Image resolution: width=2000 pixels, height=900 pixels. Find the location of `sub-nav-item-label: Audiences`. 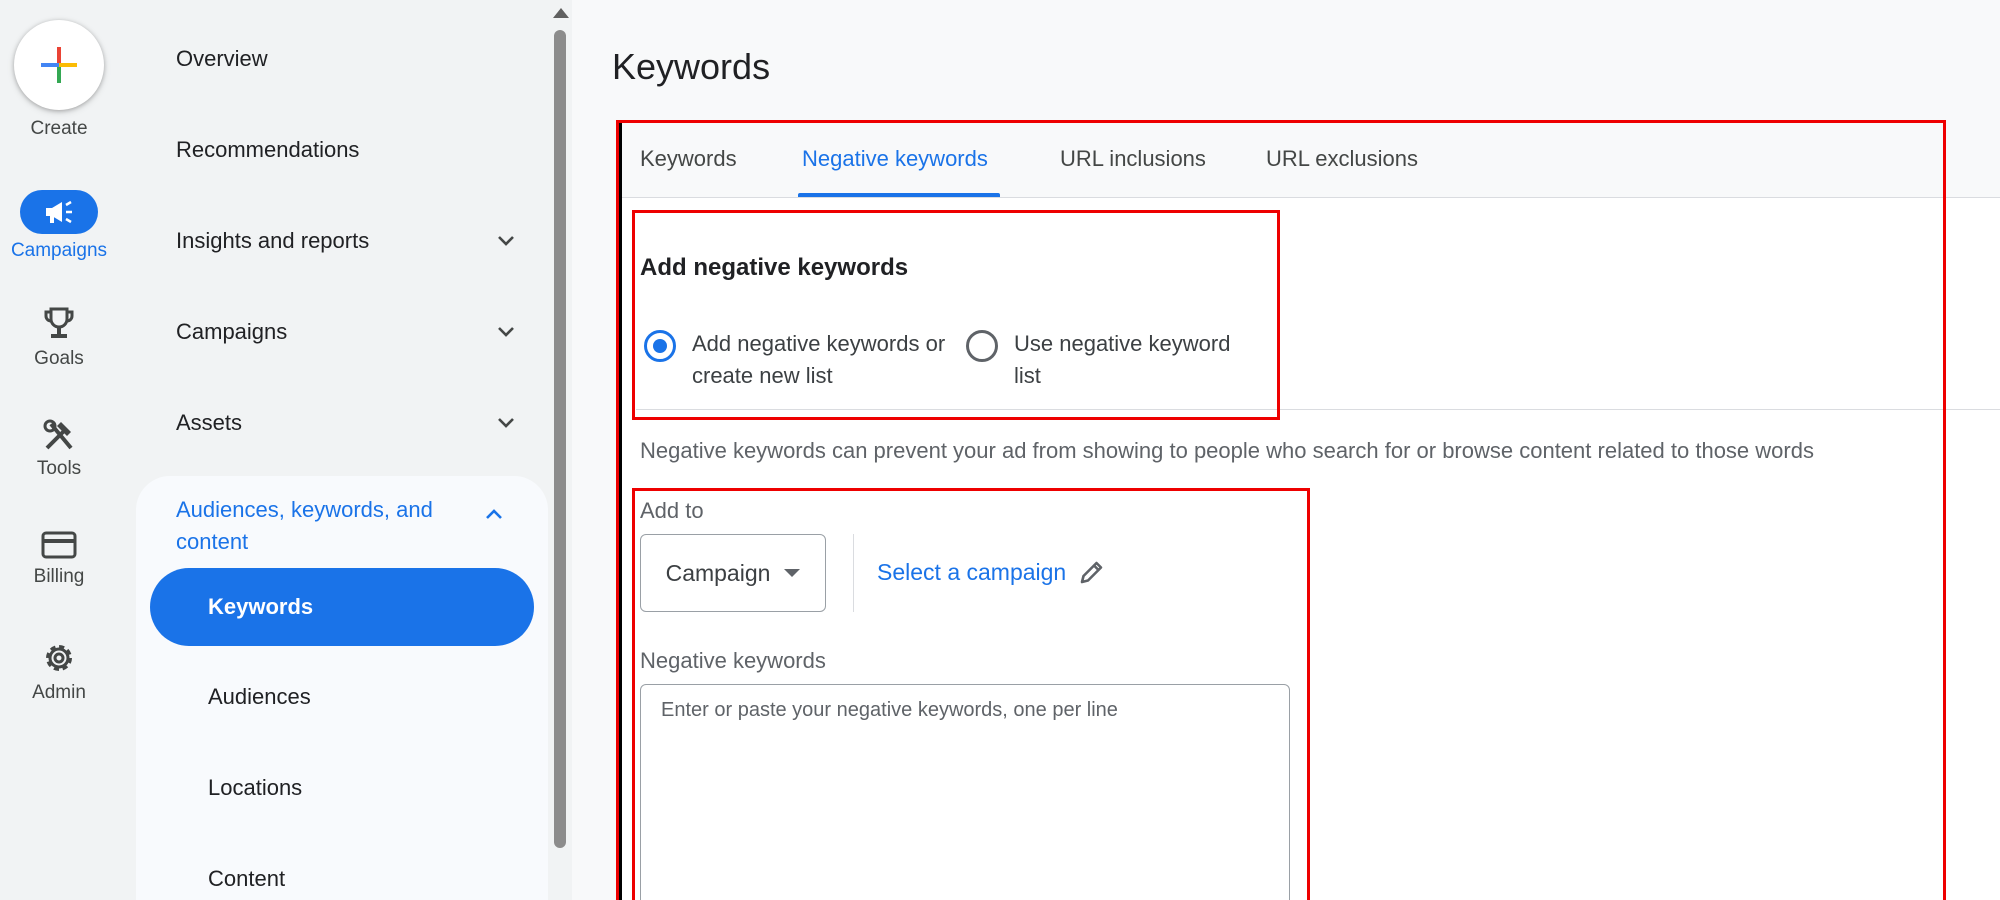

sub-nav-item-label: Audiences is located at coordinates (259, 696).